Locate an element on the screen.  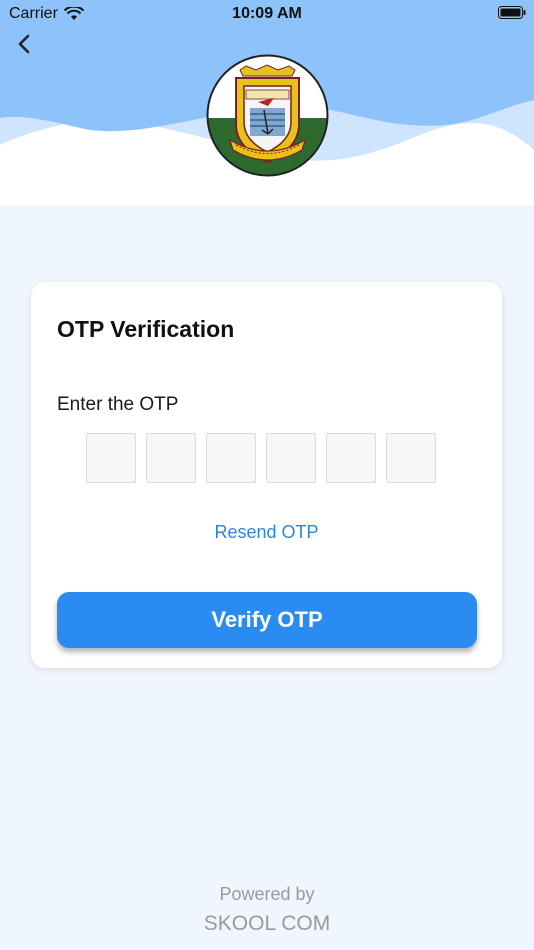
battery-icon is located at coordinates (512, 12).